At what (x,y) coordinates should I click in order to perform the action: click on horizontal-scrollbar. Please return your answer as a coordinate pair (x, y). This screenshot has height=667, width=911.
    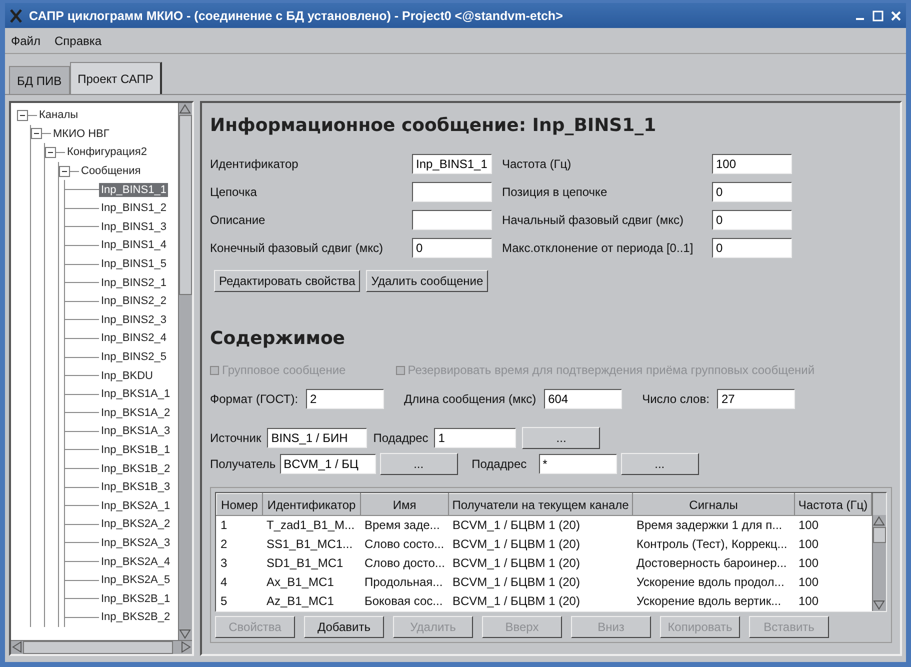
    Looking at the image, I should click on (101, 647).